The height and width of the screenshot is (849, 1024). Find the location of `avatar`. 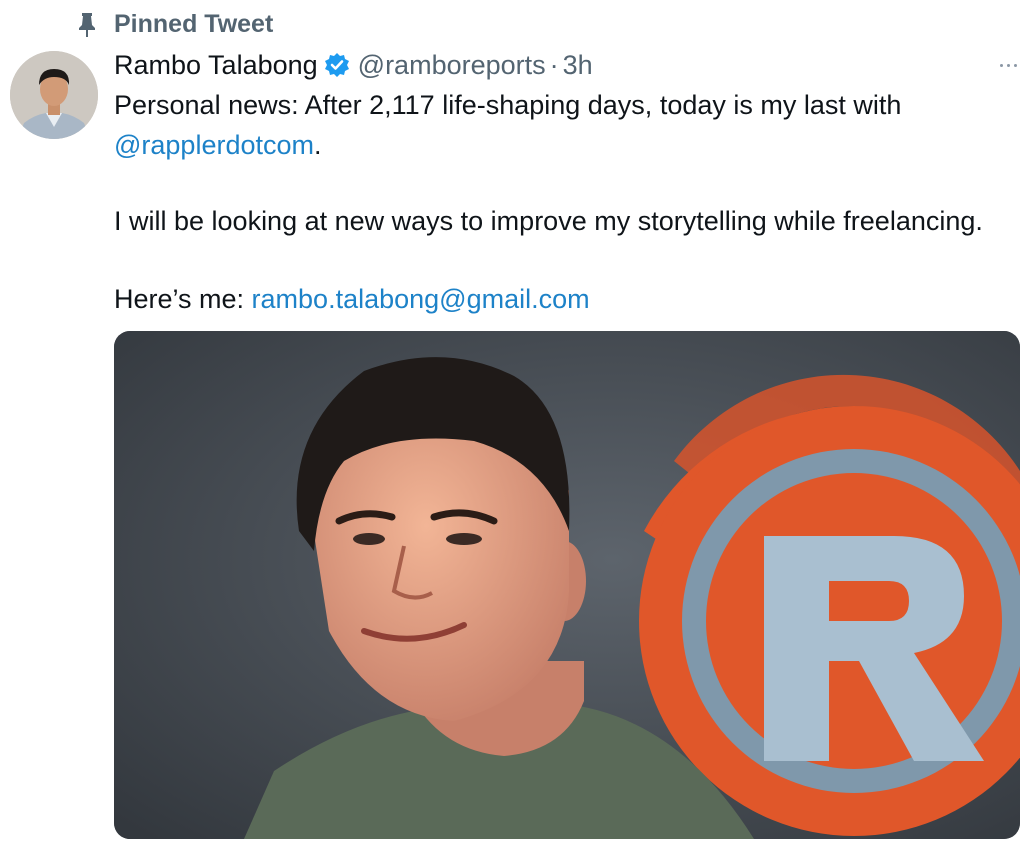

avatar is located at coordinates (54, 95).